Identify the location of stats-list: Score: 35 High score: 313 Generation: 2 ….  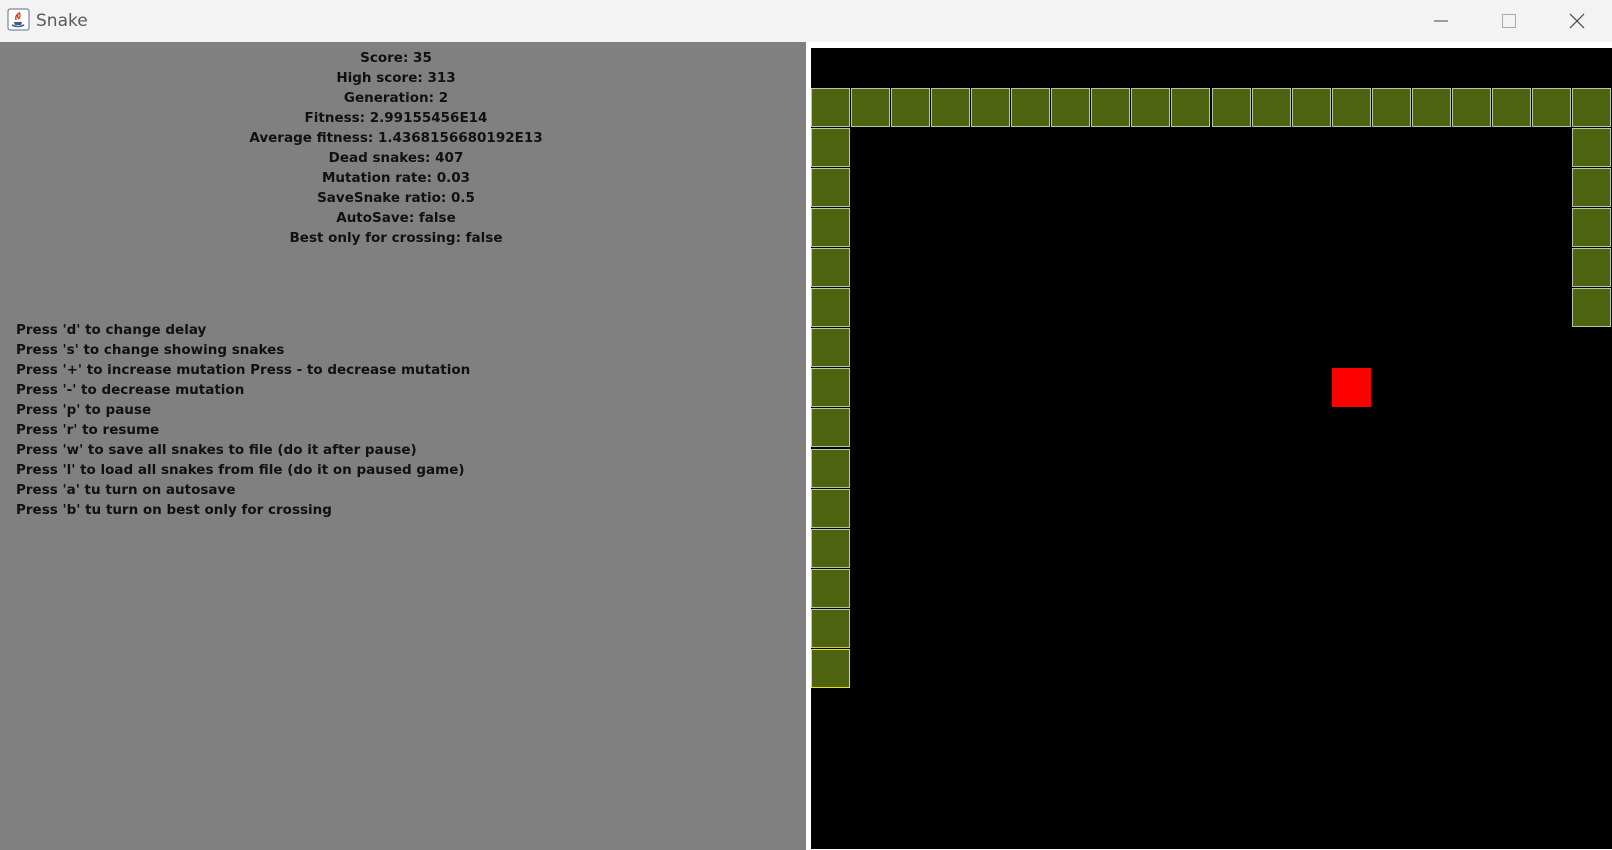
(396, 148).